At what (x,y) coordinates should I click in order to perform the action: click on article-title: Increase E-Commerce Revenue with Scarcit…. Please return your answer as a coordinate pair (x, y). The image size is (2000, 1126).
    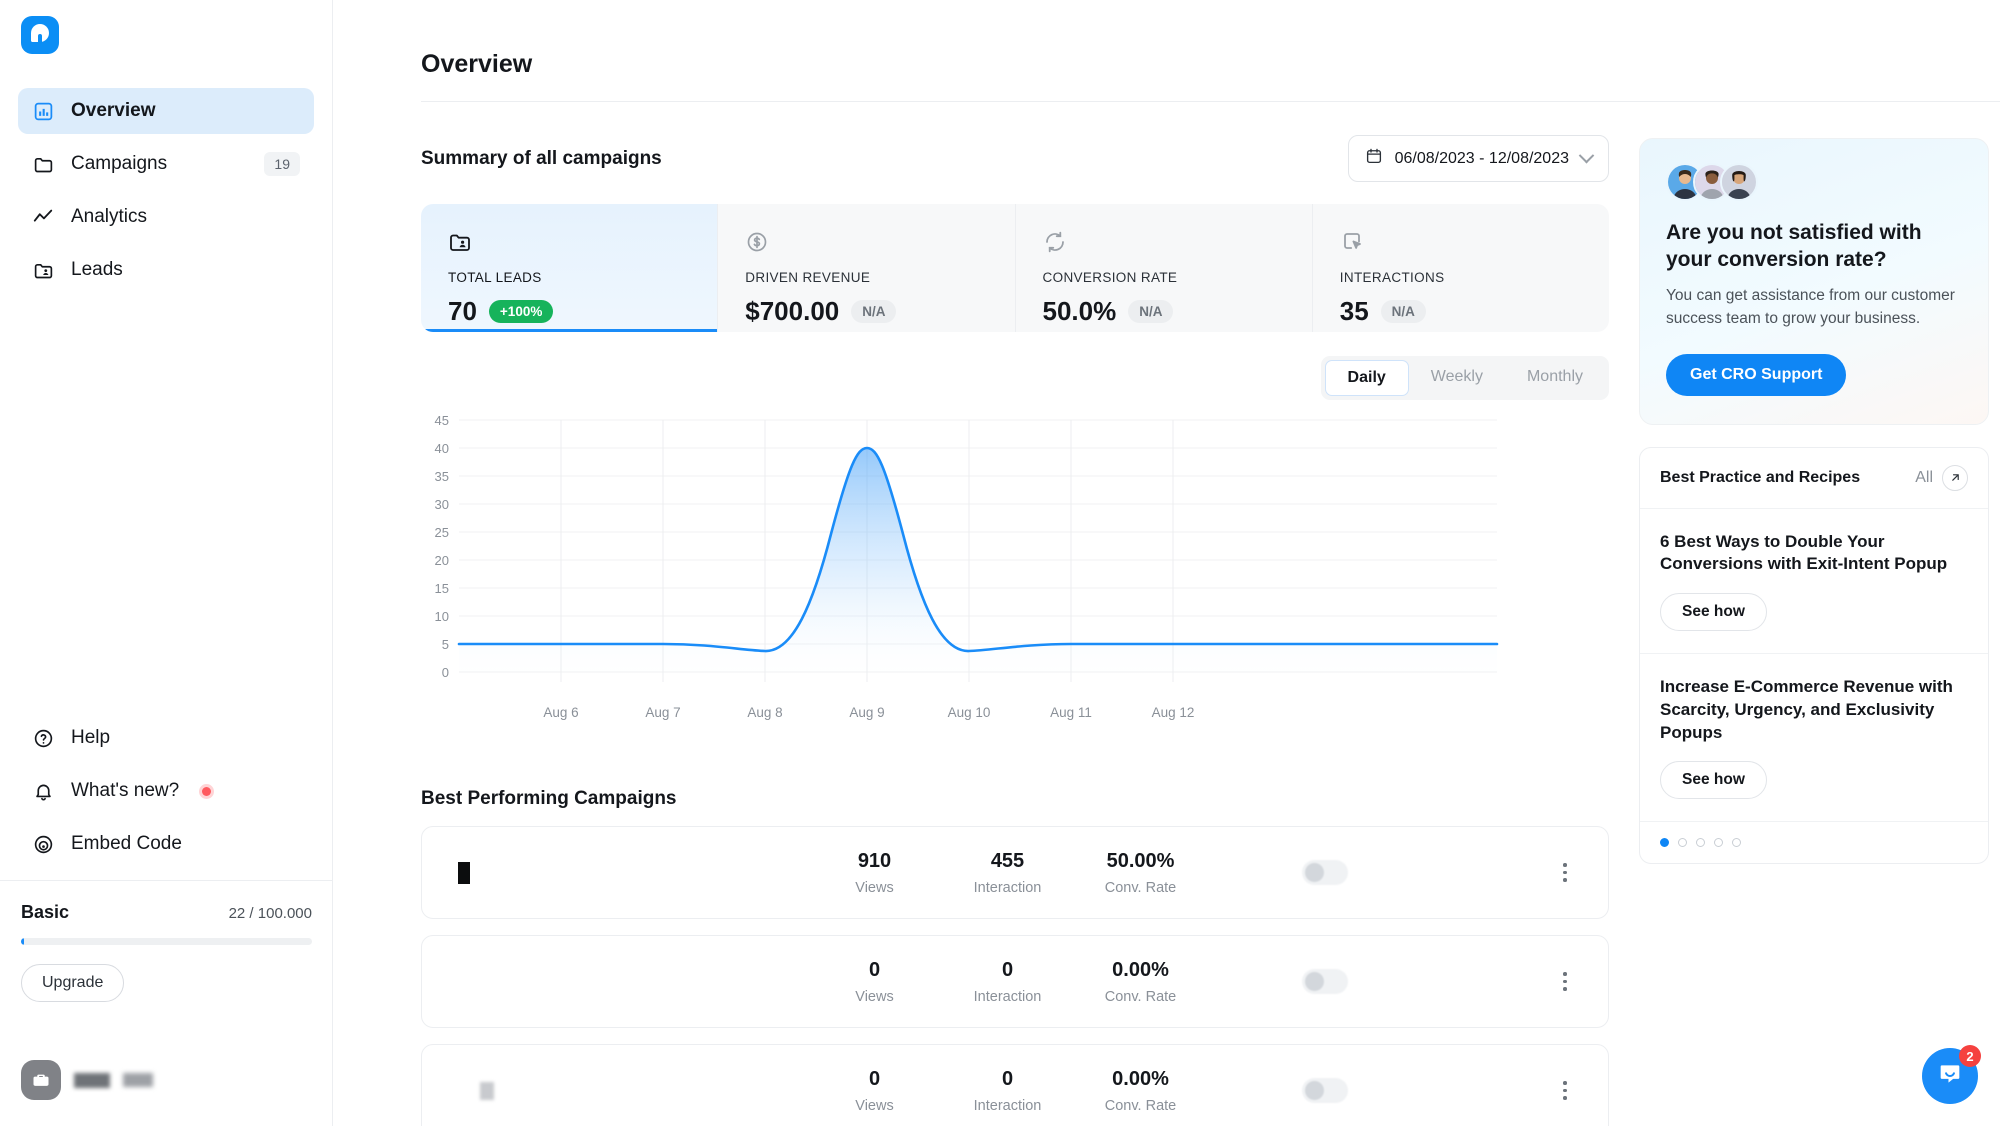
    Looking at the image, I should click on (1806, 709).